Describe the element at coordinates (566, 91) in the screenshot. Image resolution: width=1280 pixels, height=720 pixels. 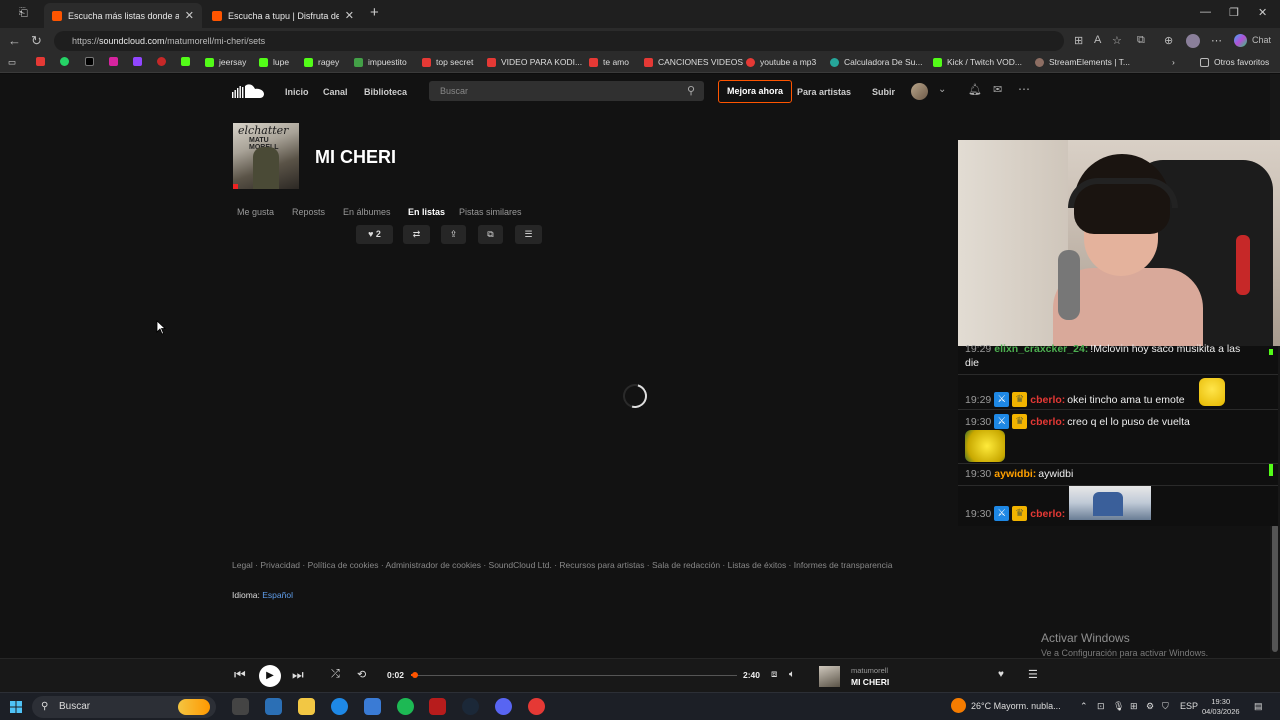
I see `search-input: Buscar ⚲` at that location.